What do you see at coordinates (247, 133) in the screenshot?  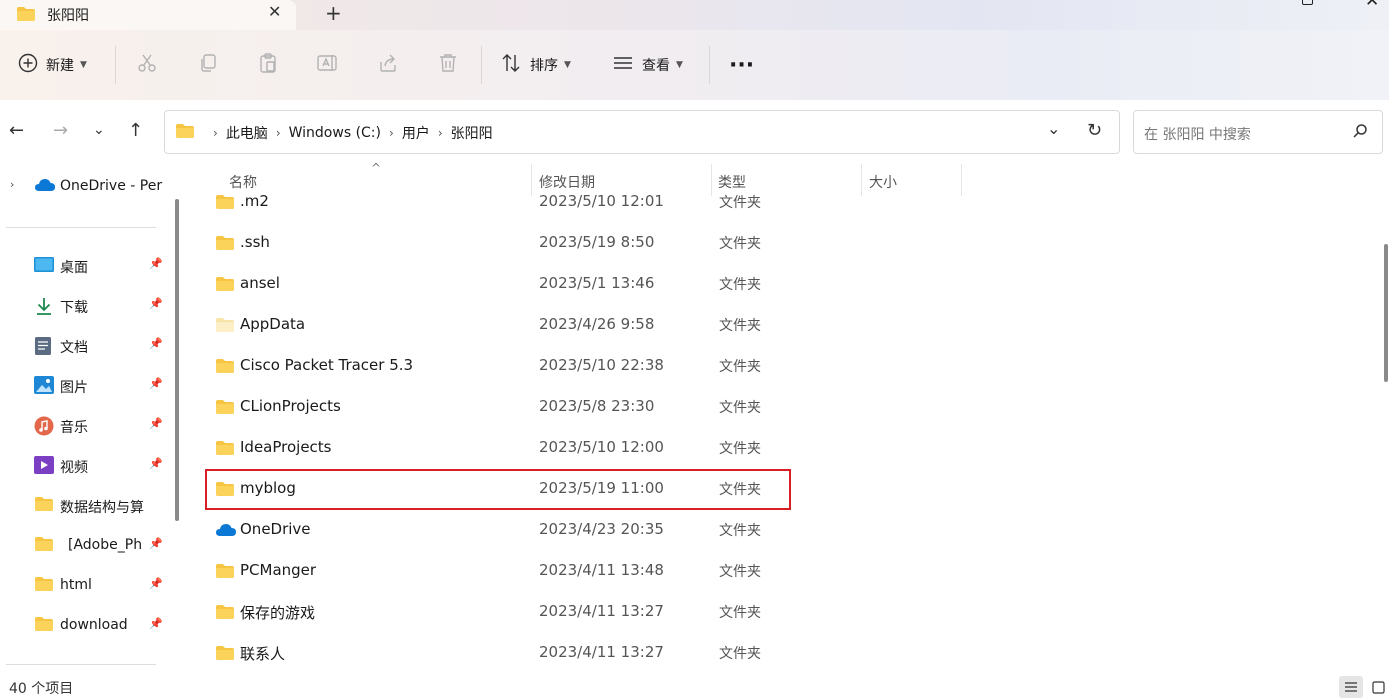 I see `breadcrumb-this-pc: 此电脑` at bounding box center [247, 133].